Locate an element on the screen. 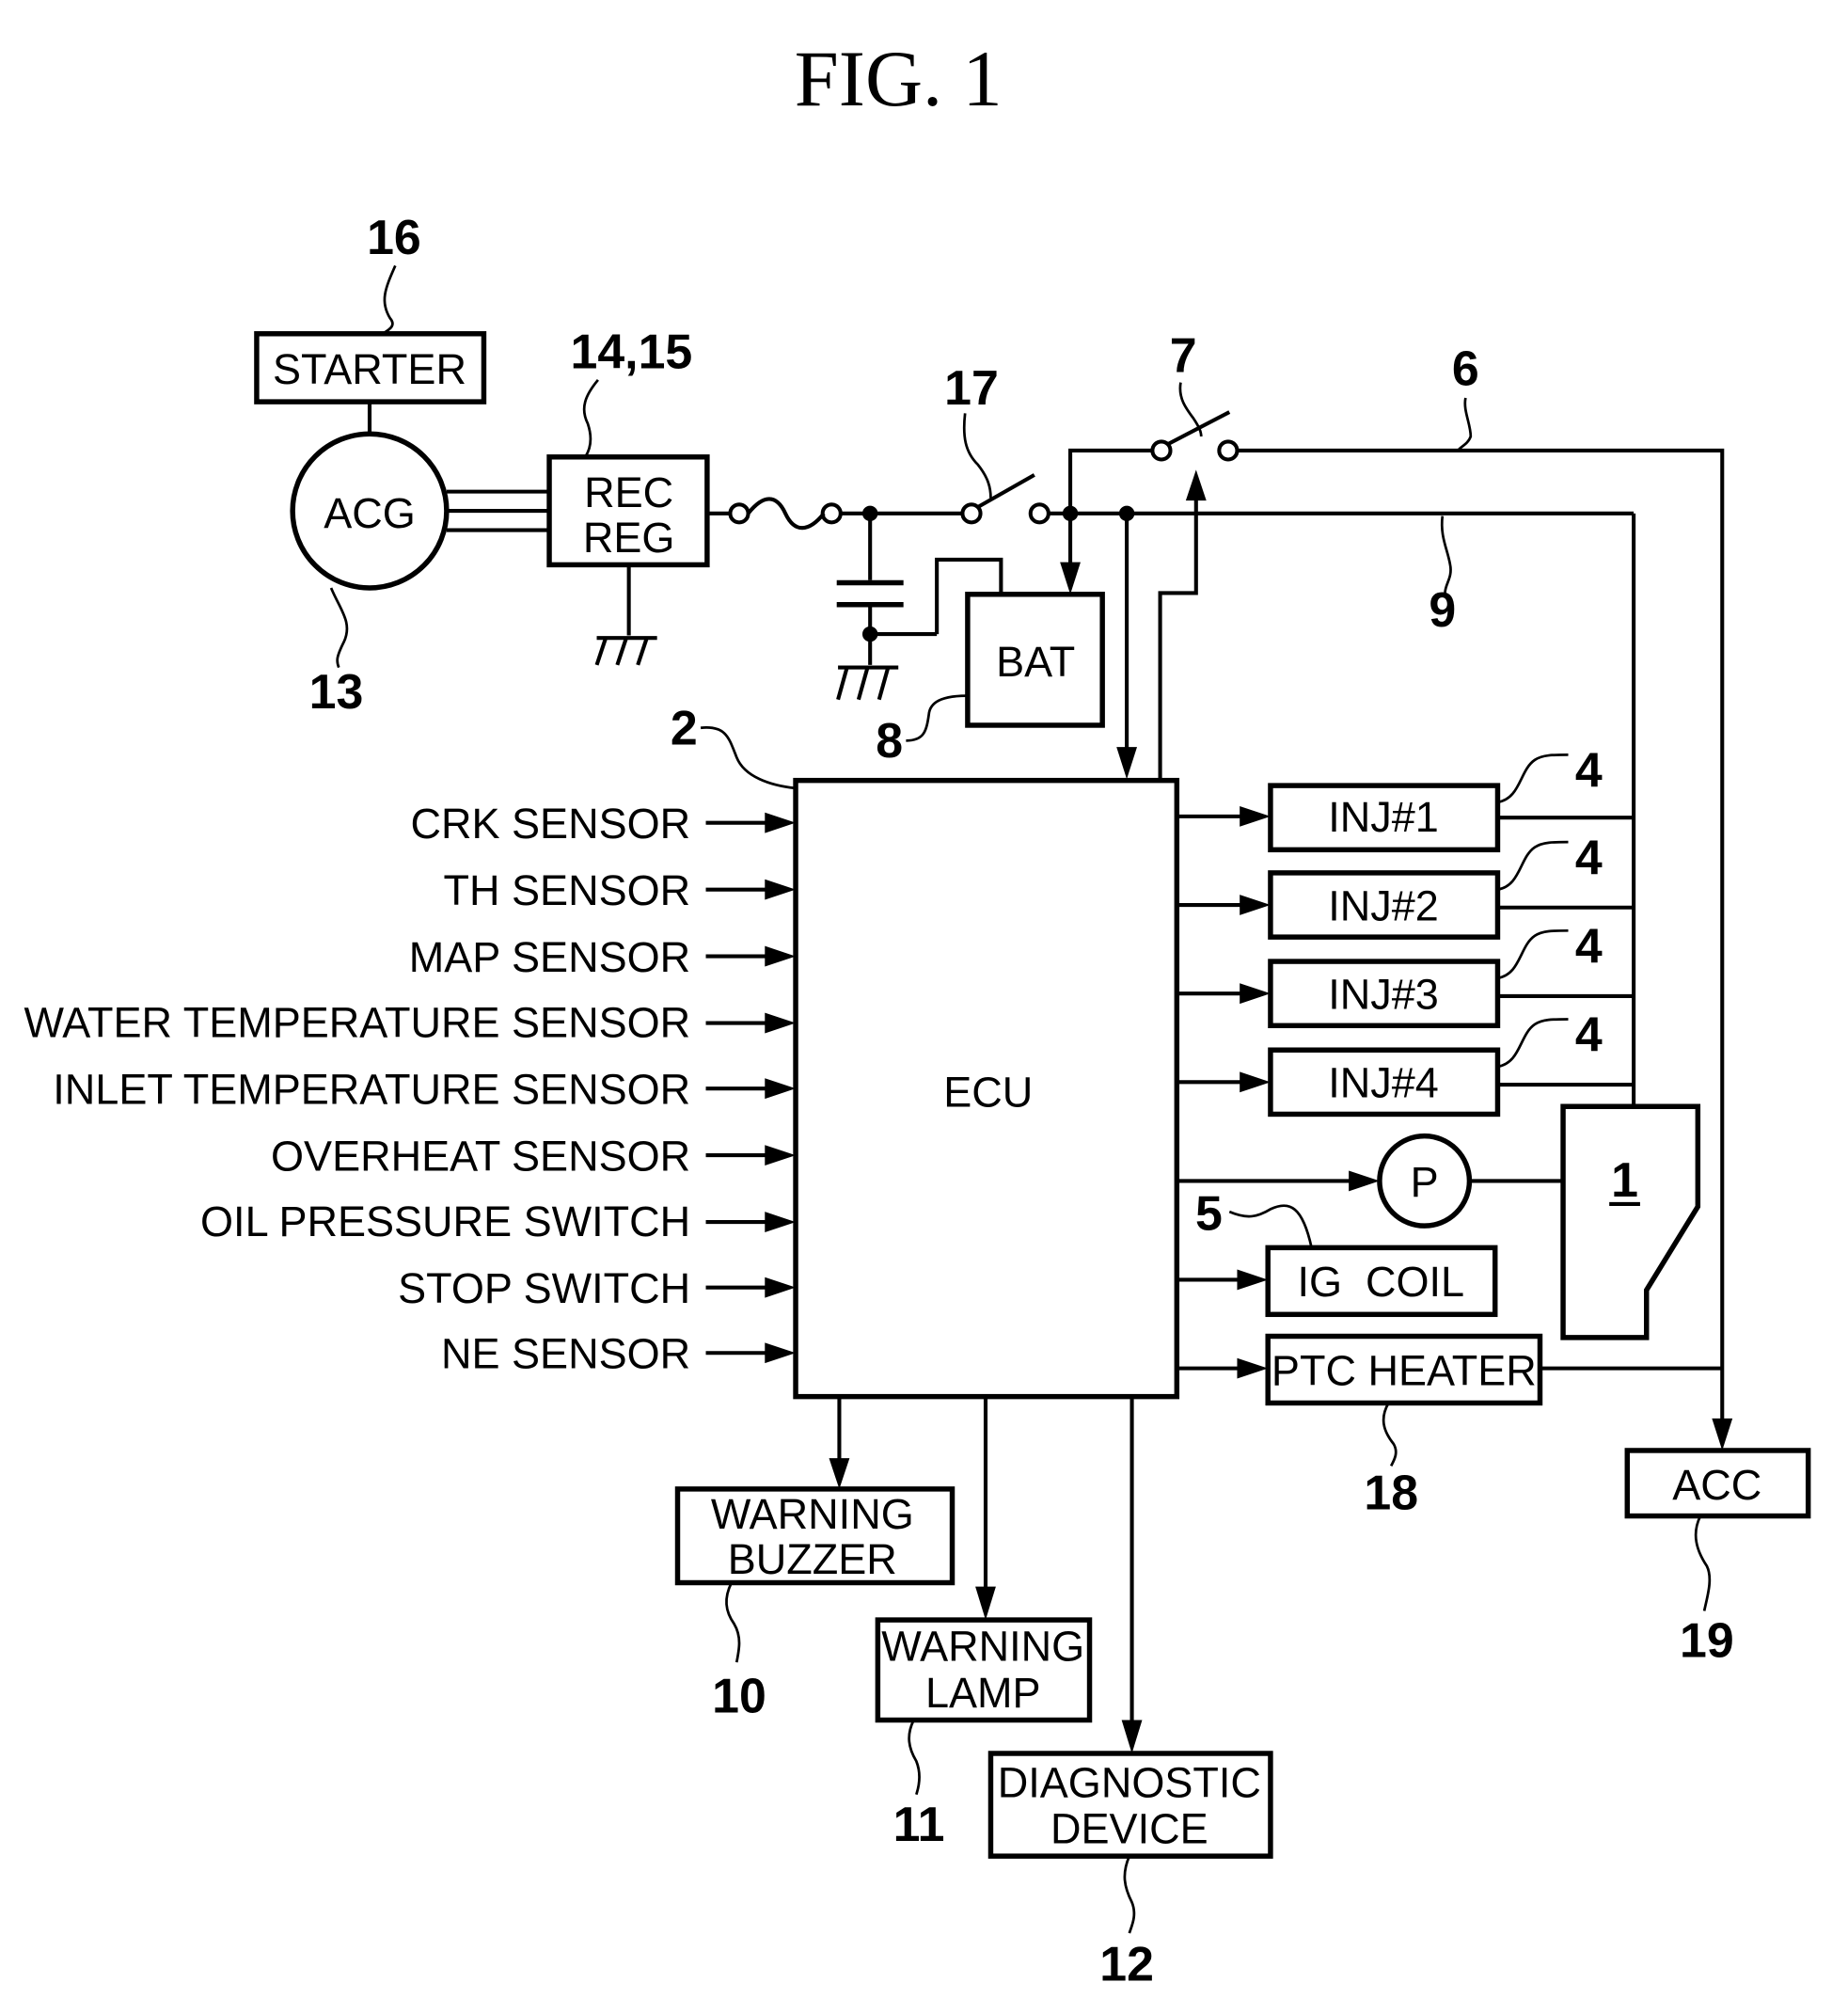  input-map-sensor: MAP SENSOR is located at coordinates (603, 957).